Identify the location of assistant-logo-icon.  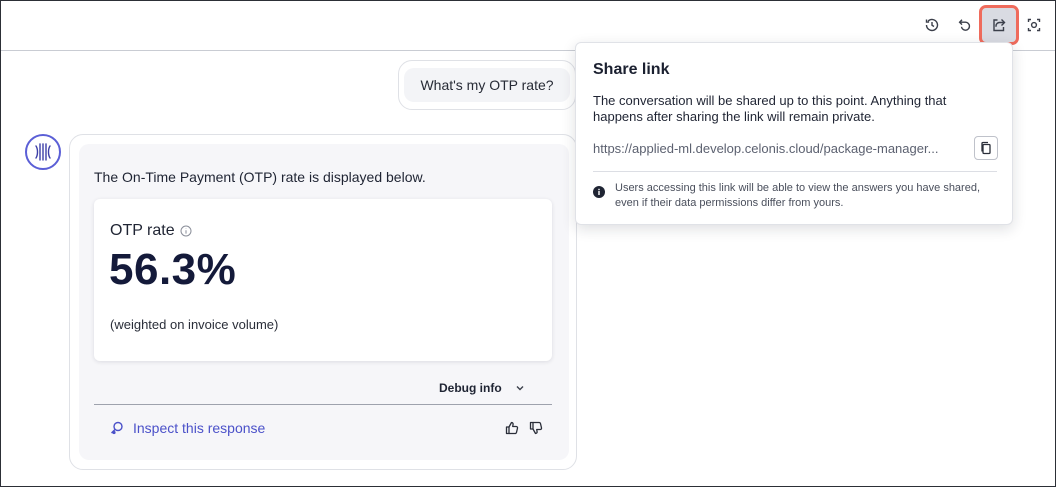
(43, 152).